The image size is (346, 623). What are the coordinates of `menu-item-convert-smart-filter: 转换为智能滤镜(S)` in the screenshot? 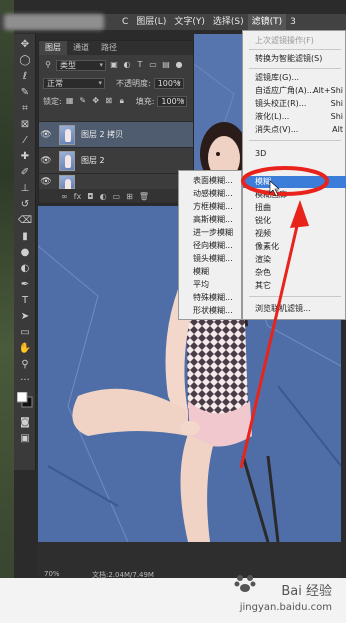 It's located at (294, 59).